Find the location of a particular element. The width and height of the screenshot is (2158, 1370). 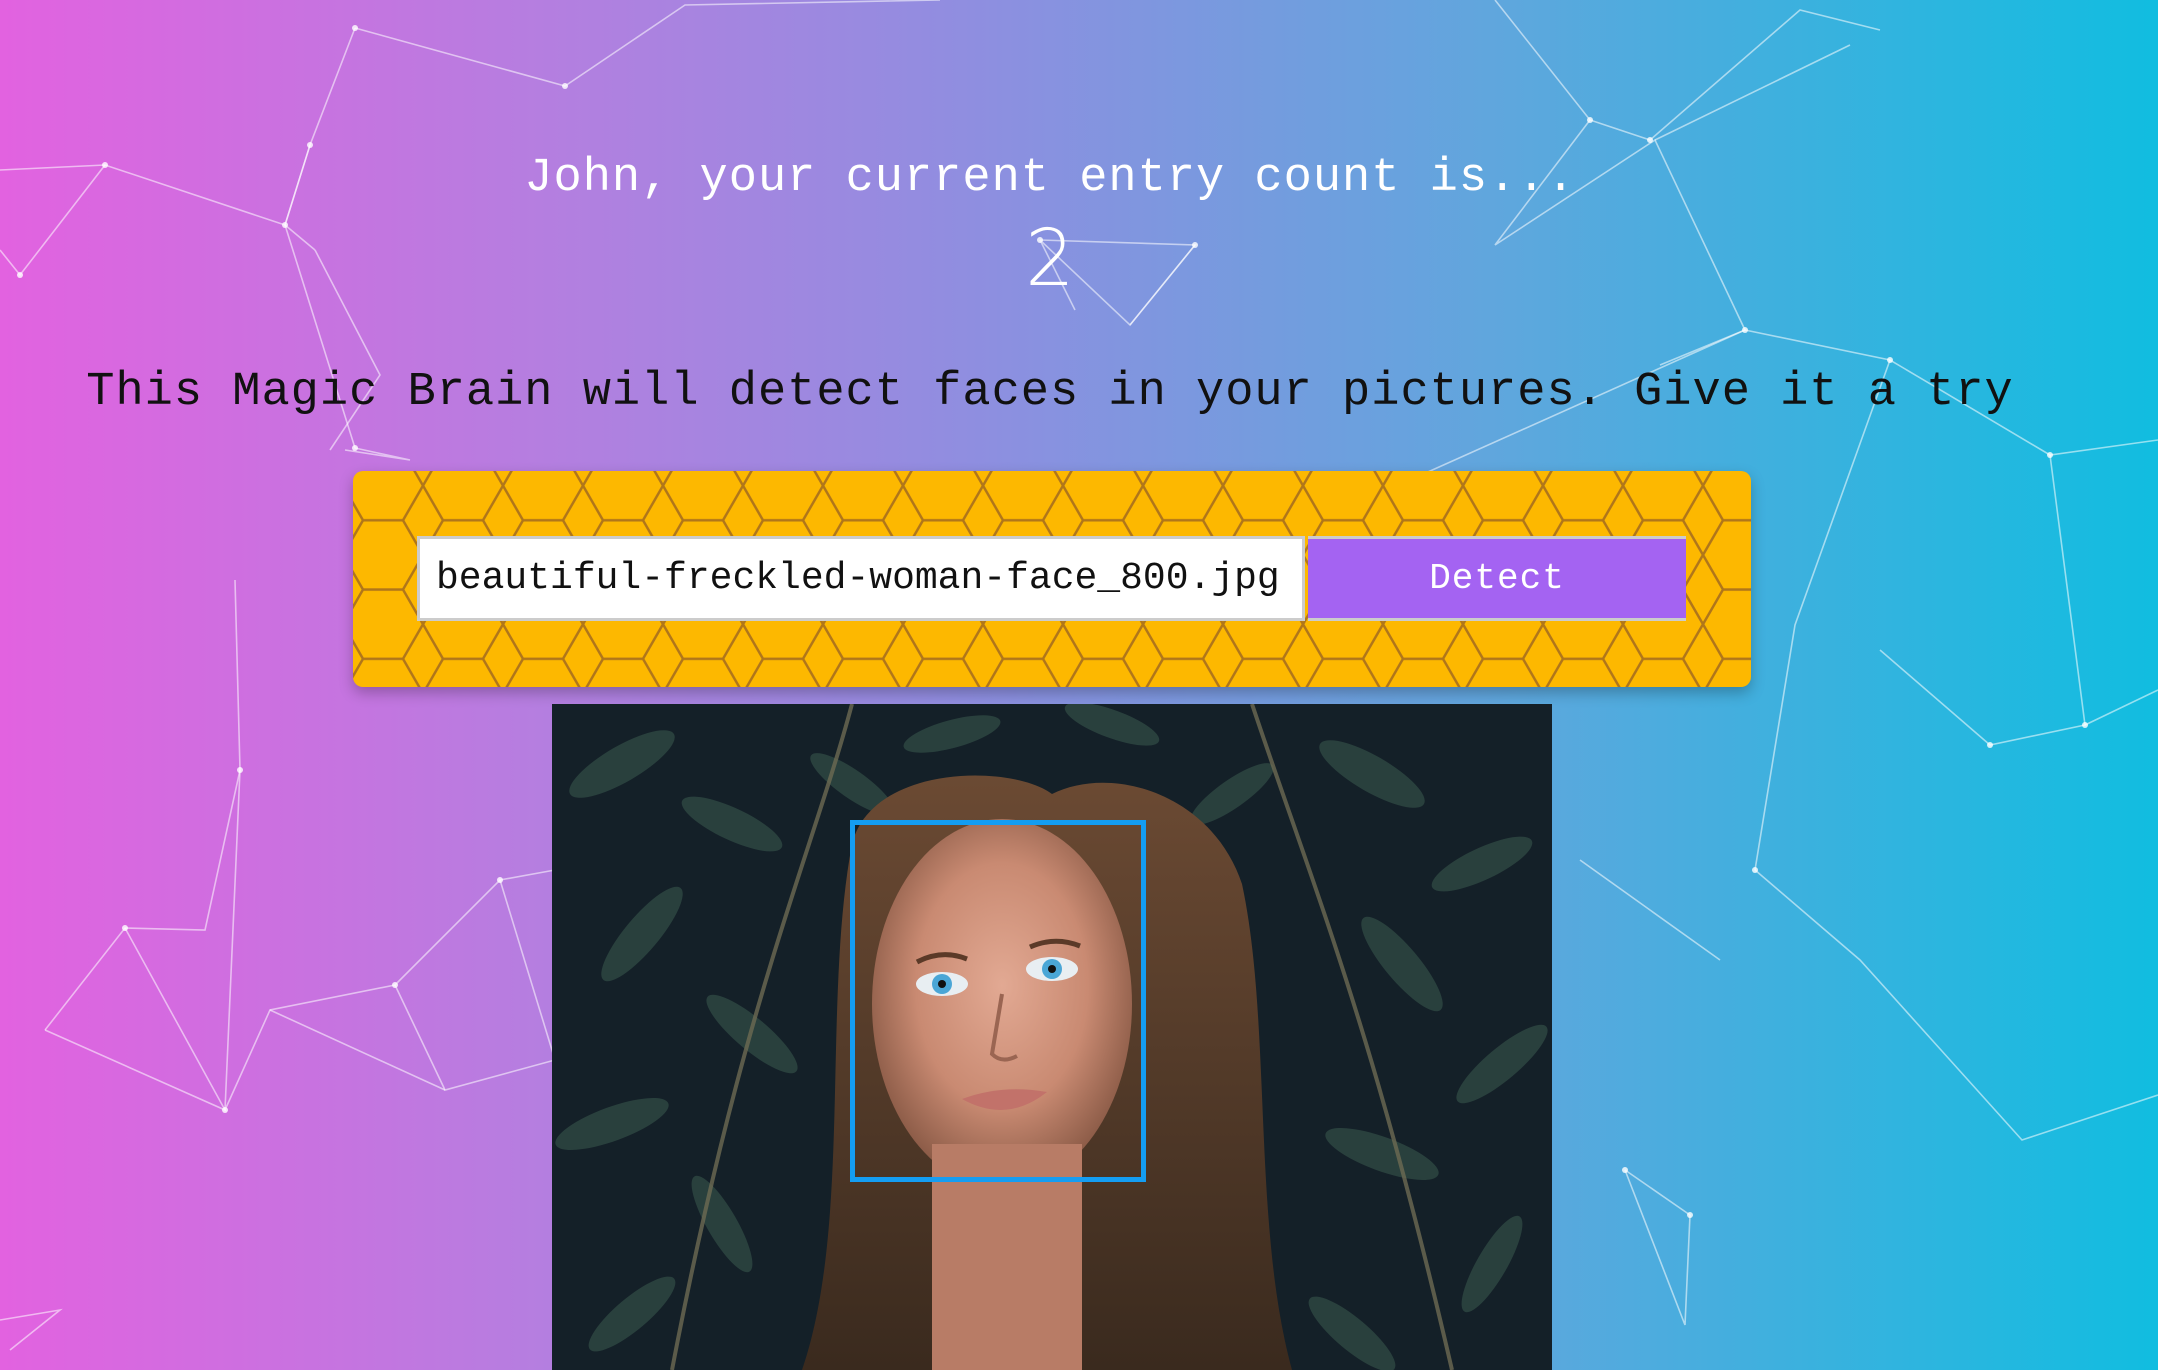

image-url-input is located at coordinates (861, 578).